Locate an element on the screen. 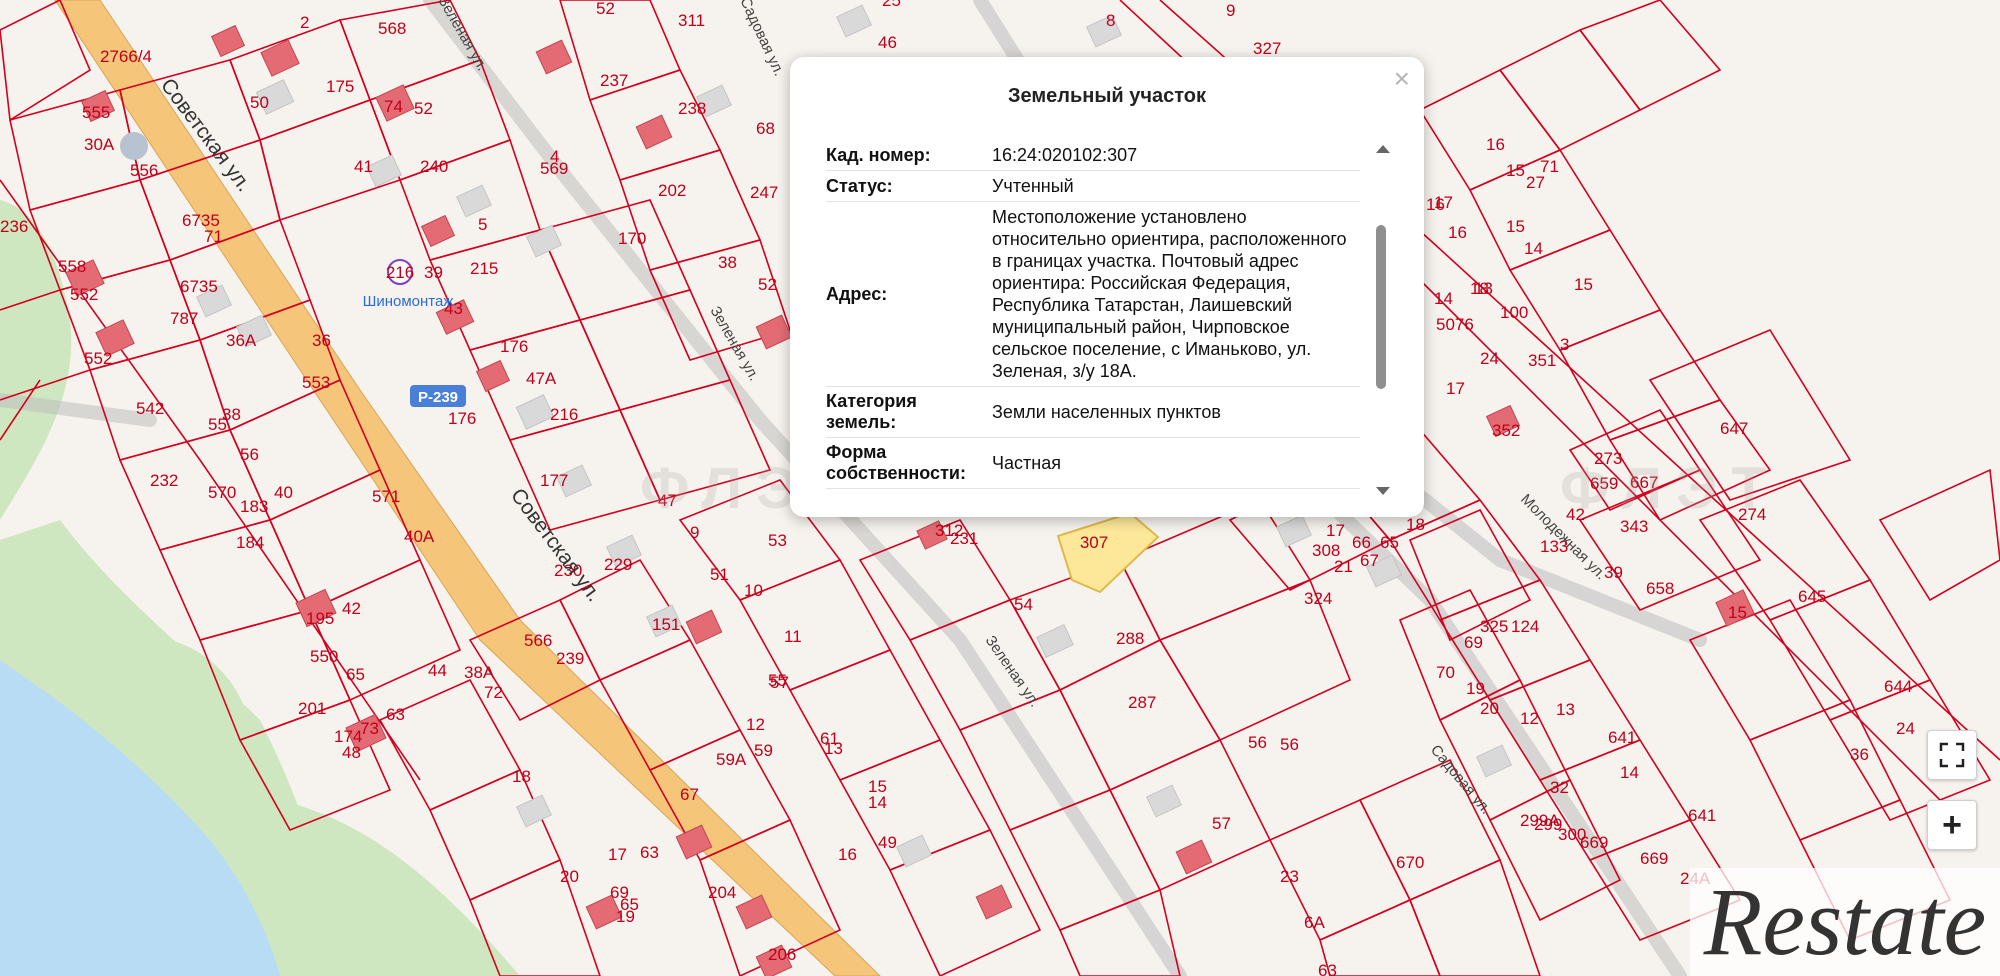 The height and width of the screenshot is (976, 2000). parcel-number-label: 558 is located at coordinates (72, 266).